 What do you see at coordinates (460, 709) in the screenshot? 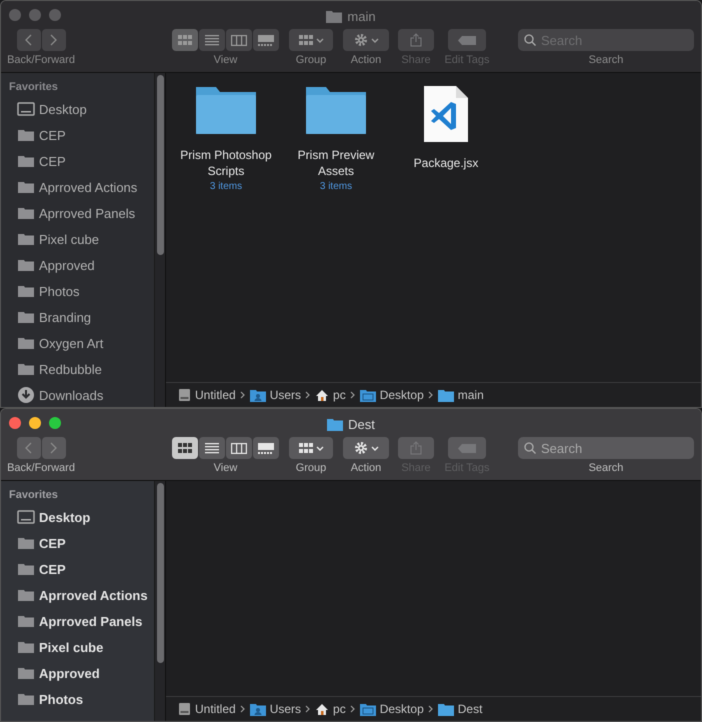
I see `path-segment: Dest` at bounding box center [460, 709].